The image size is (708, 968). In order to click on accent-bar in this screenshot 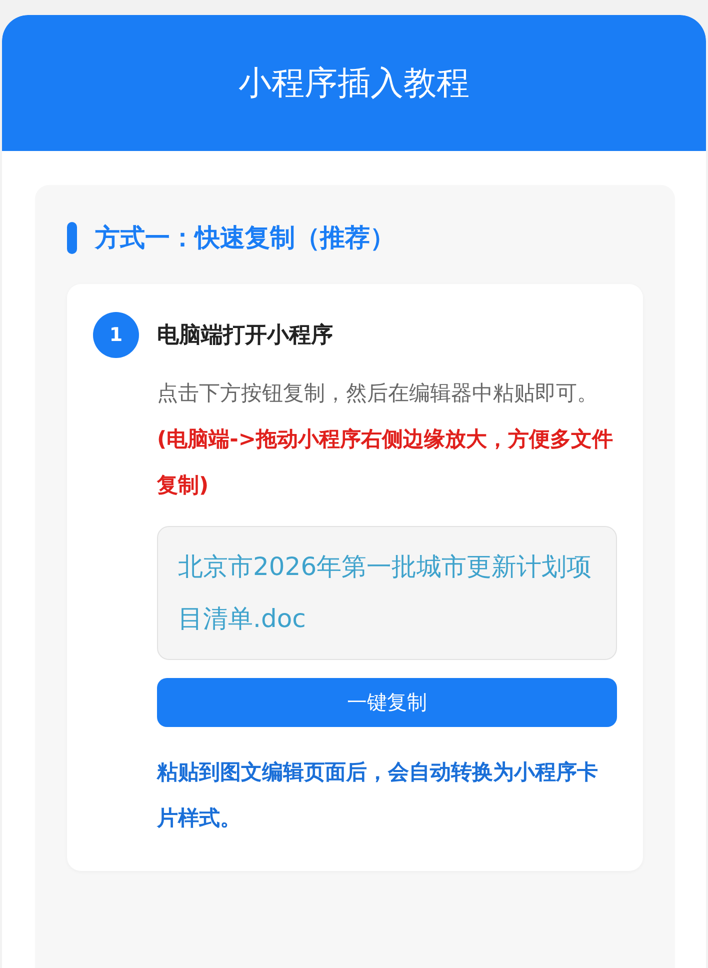, I will do `click(72, 238)`.